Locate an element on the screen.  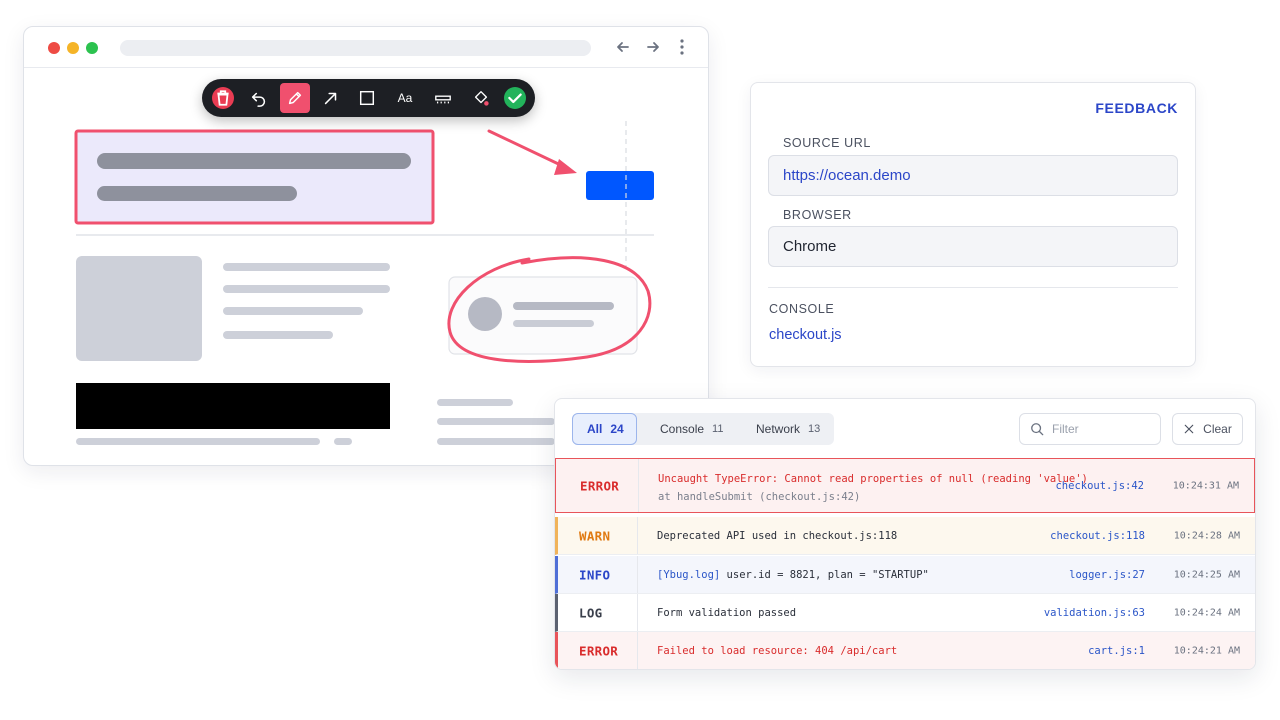
log-message: Failed to load resource: 404 /api/cart is located at coordinates (777, 651).